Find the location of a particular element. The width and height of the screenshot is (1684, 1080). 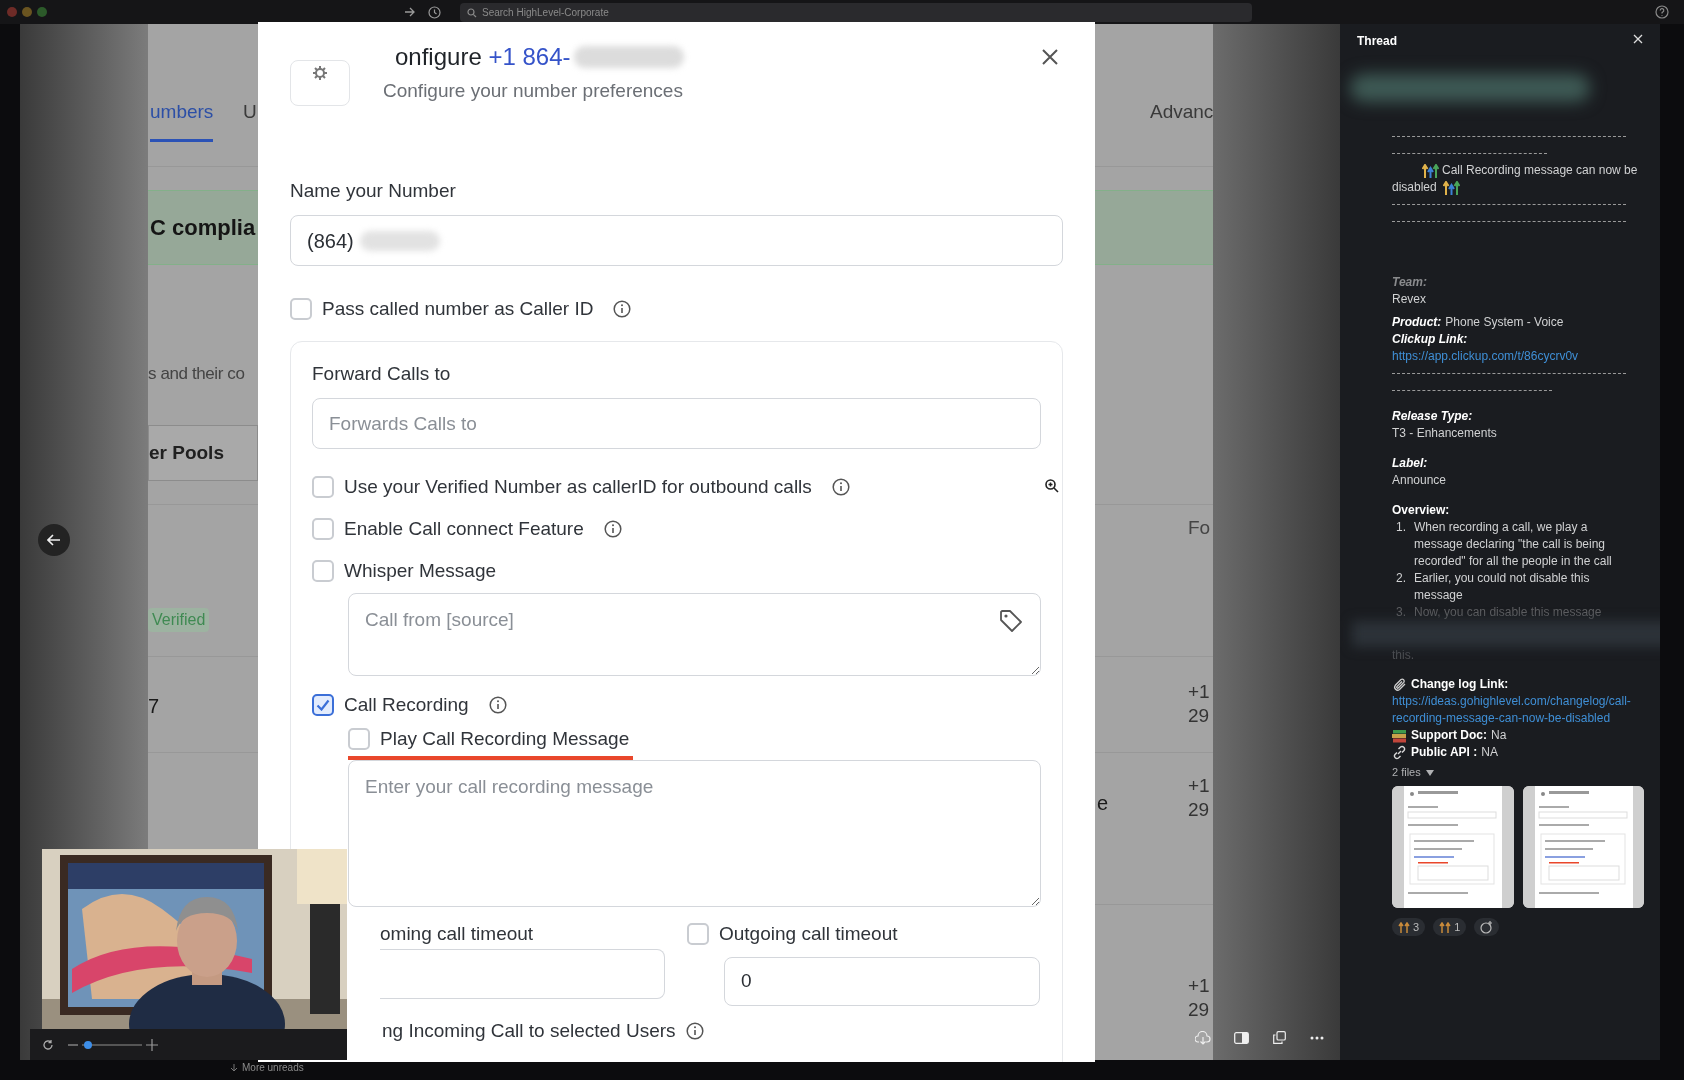

books-icon is located at coordinates (1399, 735).